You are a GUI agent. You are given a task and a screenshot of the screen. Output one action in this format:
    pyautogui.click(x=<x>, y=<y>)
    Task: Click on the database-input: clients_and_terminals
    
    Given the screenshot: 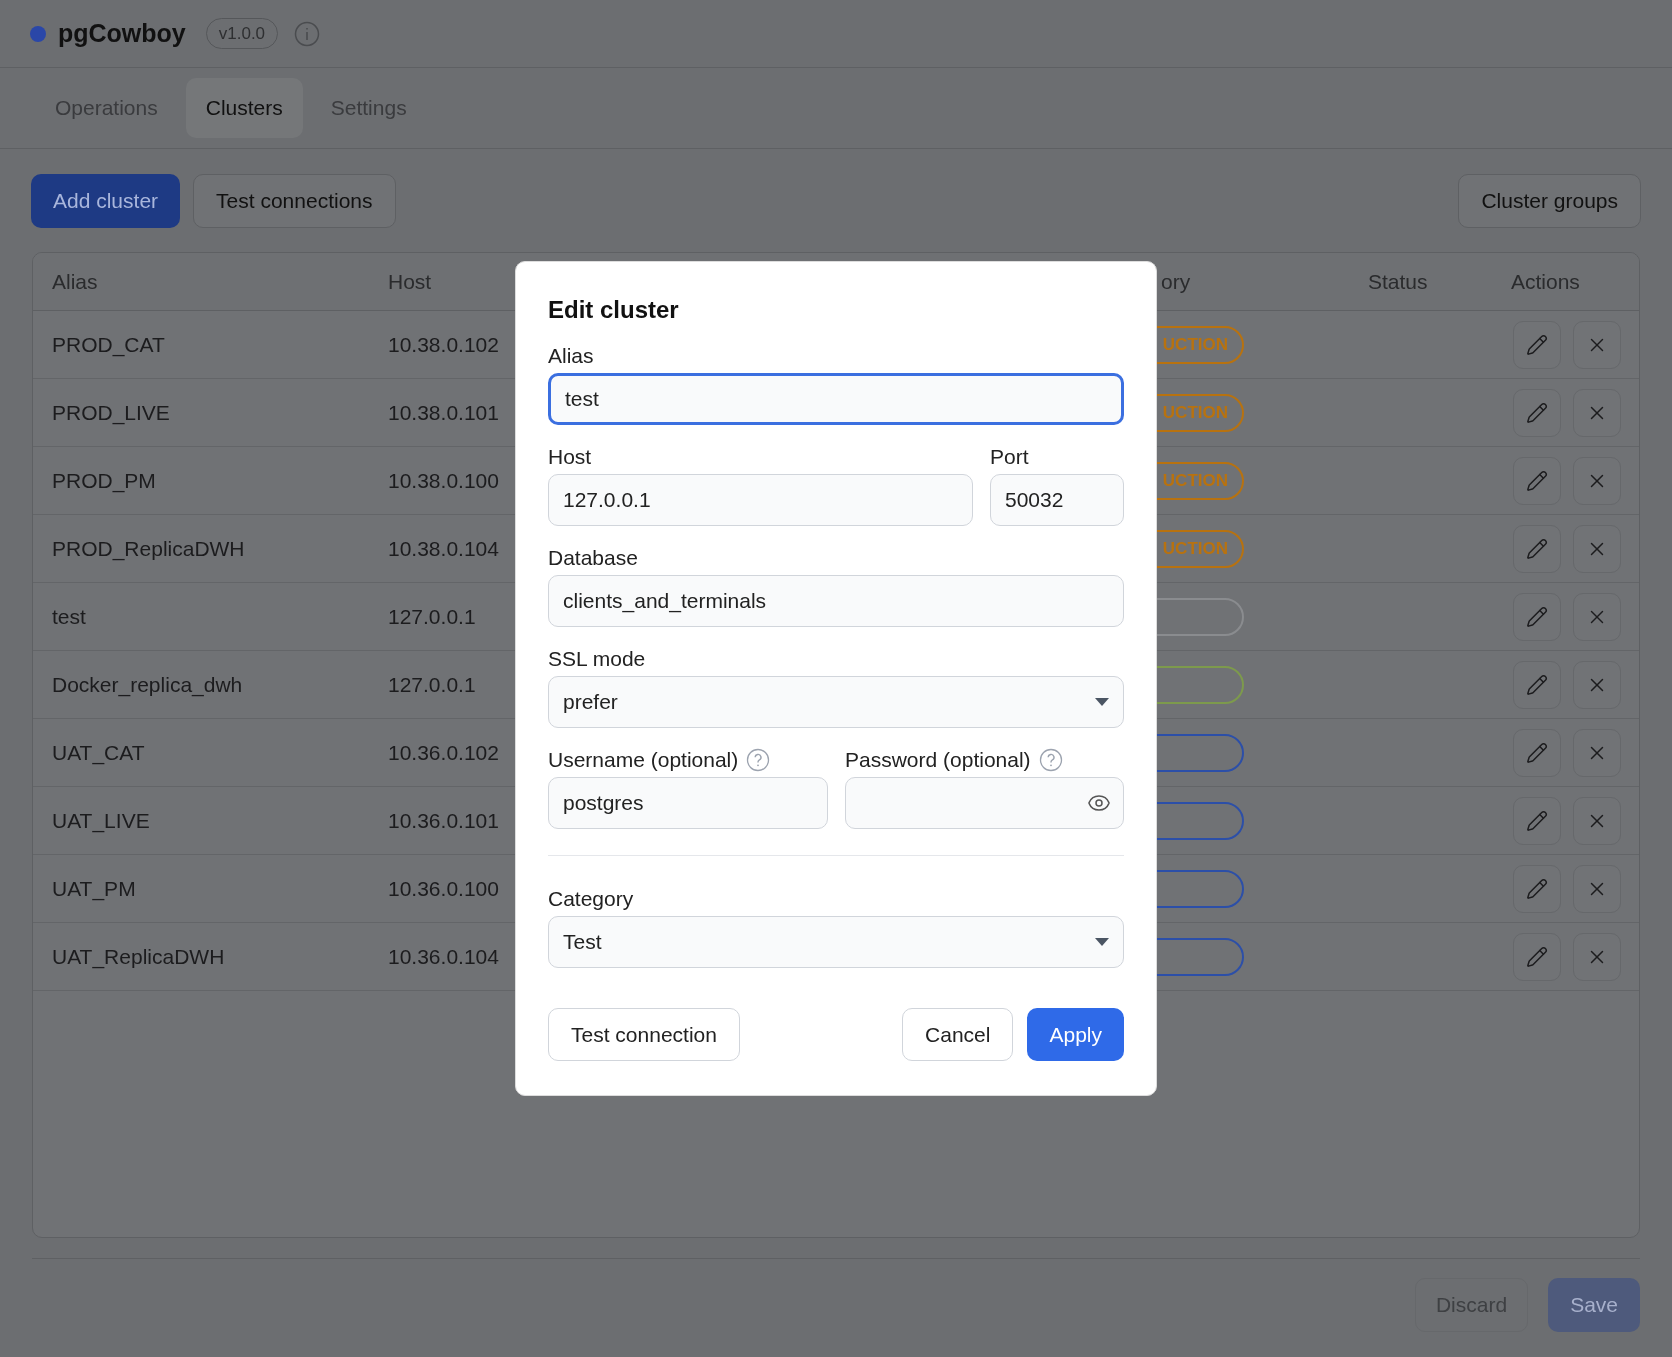 What is the action you would take?
    pyautogui.click(x=836, y=601)
    